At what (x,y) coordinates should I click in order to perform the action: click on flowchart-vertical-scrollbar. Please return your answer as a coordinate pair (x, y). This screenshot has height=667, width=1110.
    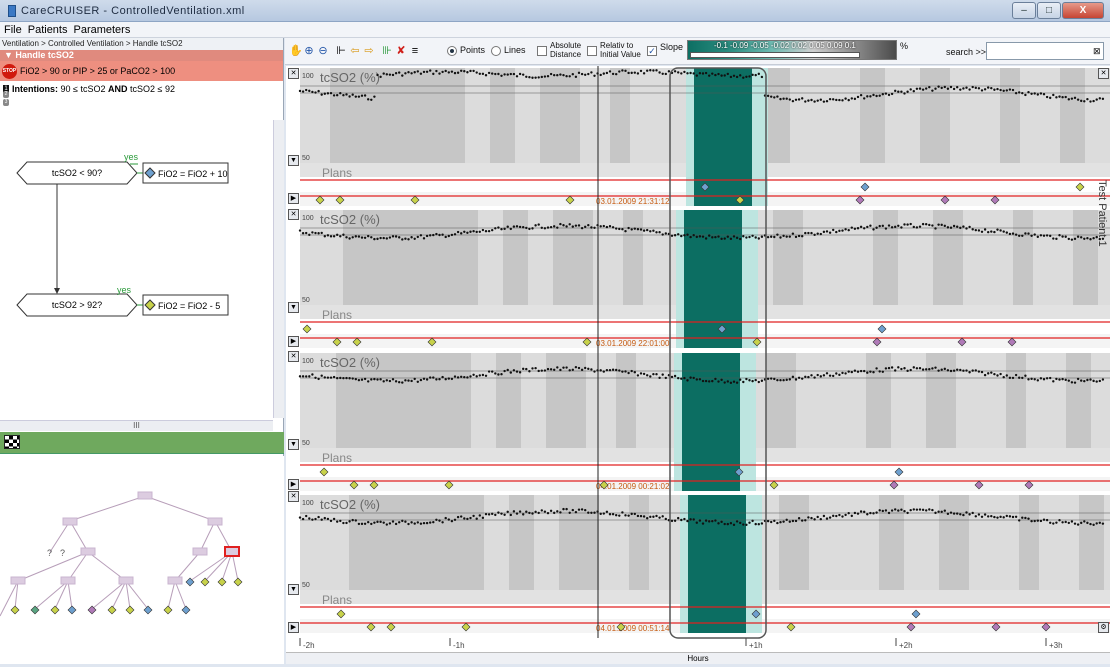
    Looking at the image, I should click on (278, 269).